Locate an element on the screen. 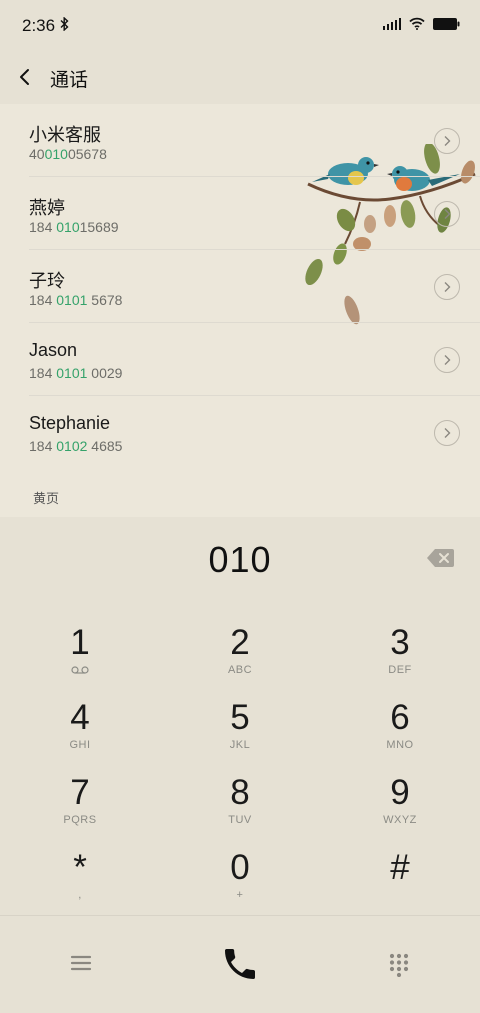 The image size is (480, 1013). dialed-number: 010 is located at coordinates (240, 559).